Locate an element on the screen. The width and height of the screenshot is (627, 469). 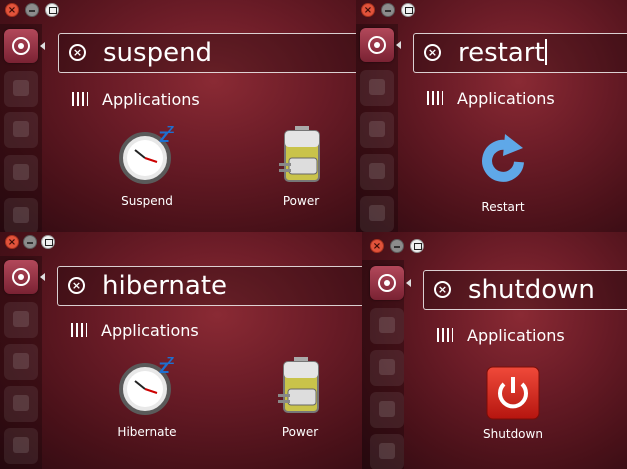
search-query: shutdown is located at coordinates (531, 290).